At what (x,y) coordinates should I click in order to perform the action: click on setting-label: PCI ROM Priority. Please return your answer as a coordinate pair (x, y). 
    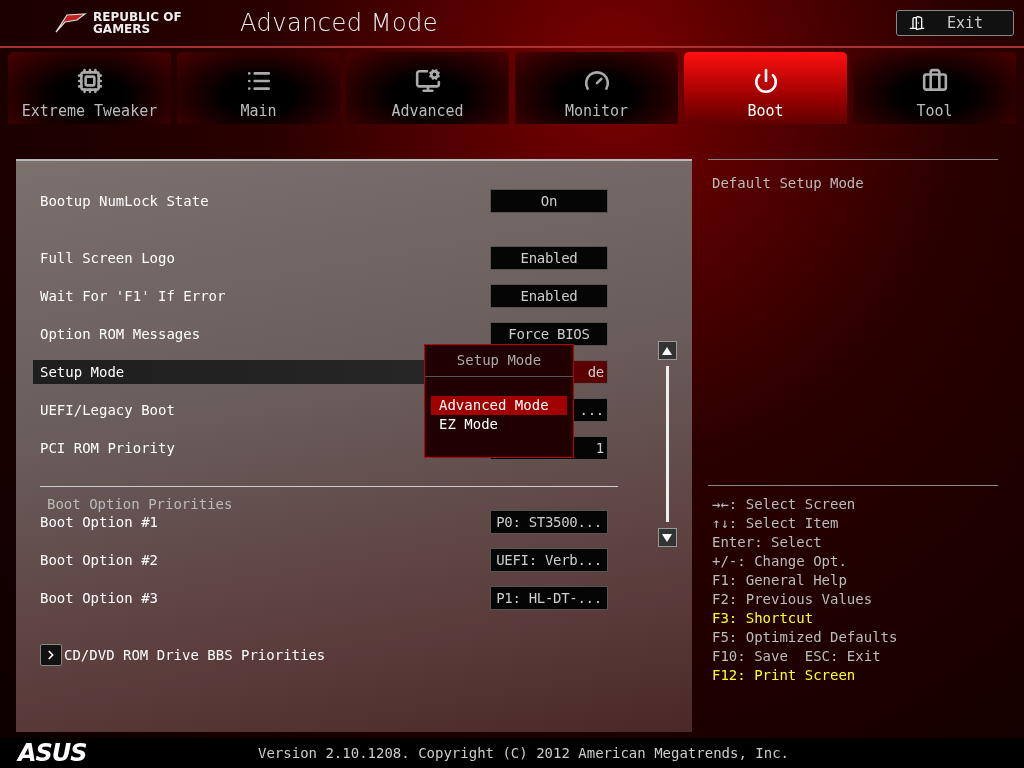
    Looking at the image, I should click on (107, 448).